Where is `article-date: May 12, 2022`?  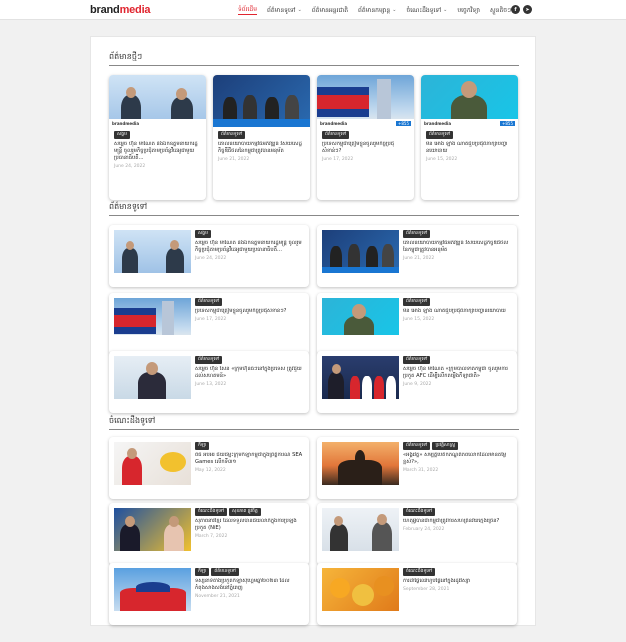
article-date: May 12, 2022 is located at coordinates (210, 470).